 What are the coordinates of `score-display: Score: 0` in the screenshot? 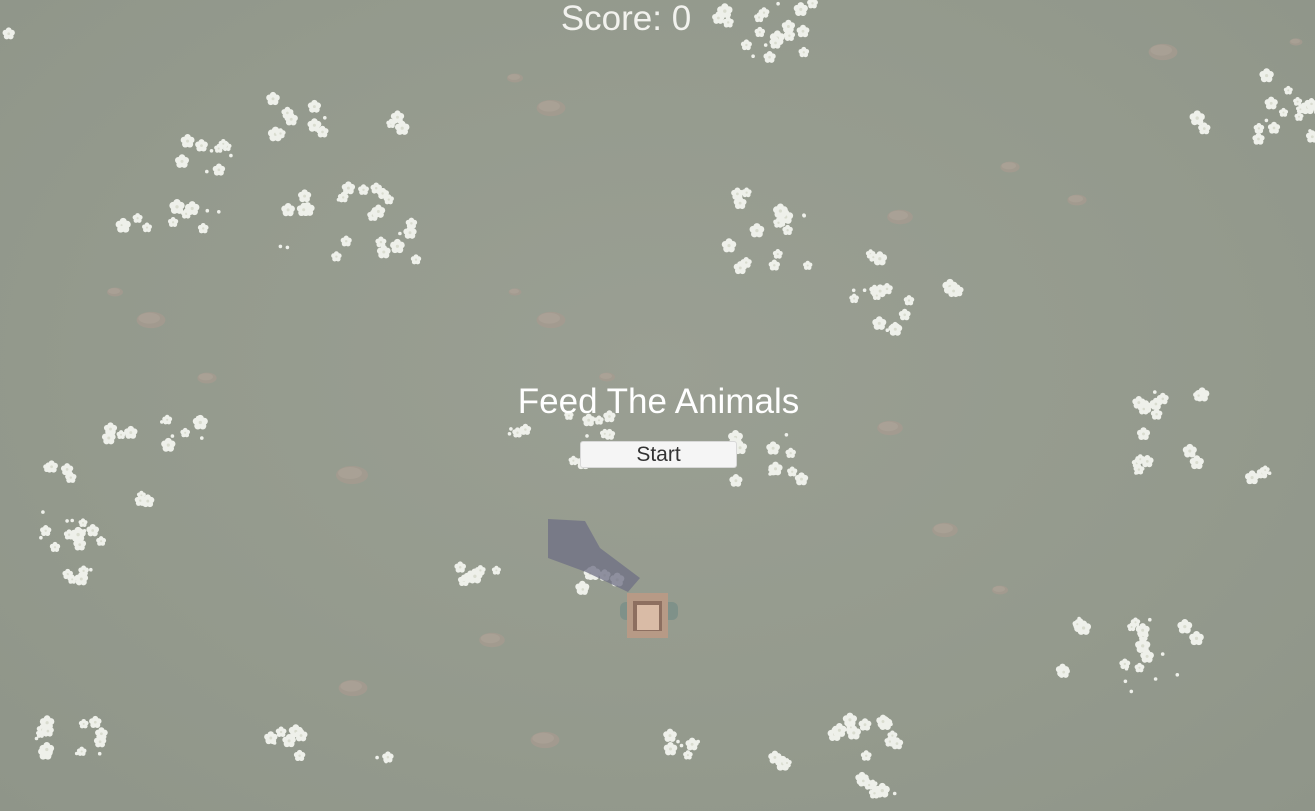 It's located at (626, 19).